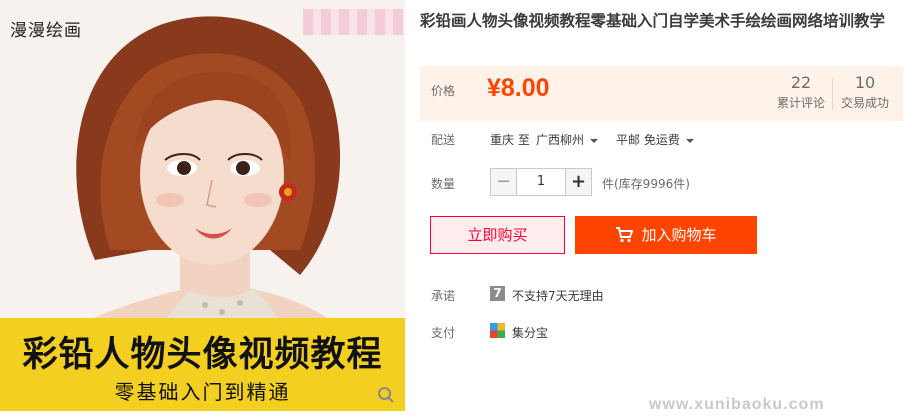 Image resolution: width=905 pixels, height=419 pixels. I want to click on jifenbao-icon, so click(497, 330).